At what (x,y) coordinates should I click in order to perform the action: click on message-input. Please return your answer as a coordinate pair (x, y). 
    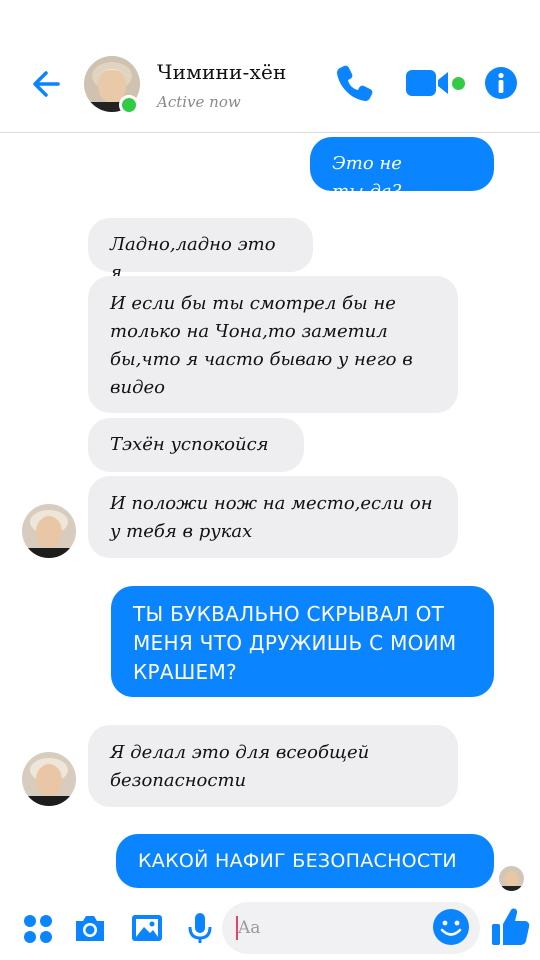
    Looking at the image, I should click on (328, 928).